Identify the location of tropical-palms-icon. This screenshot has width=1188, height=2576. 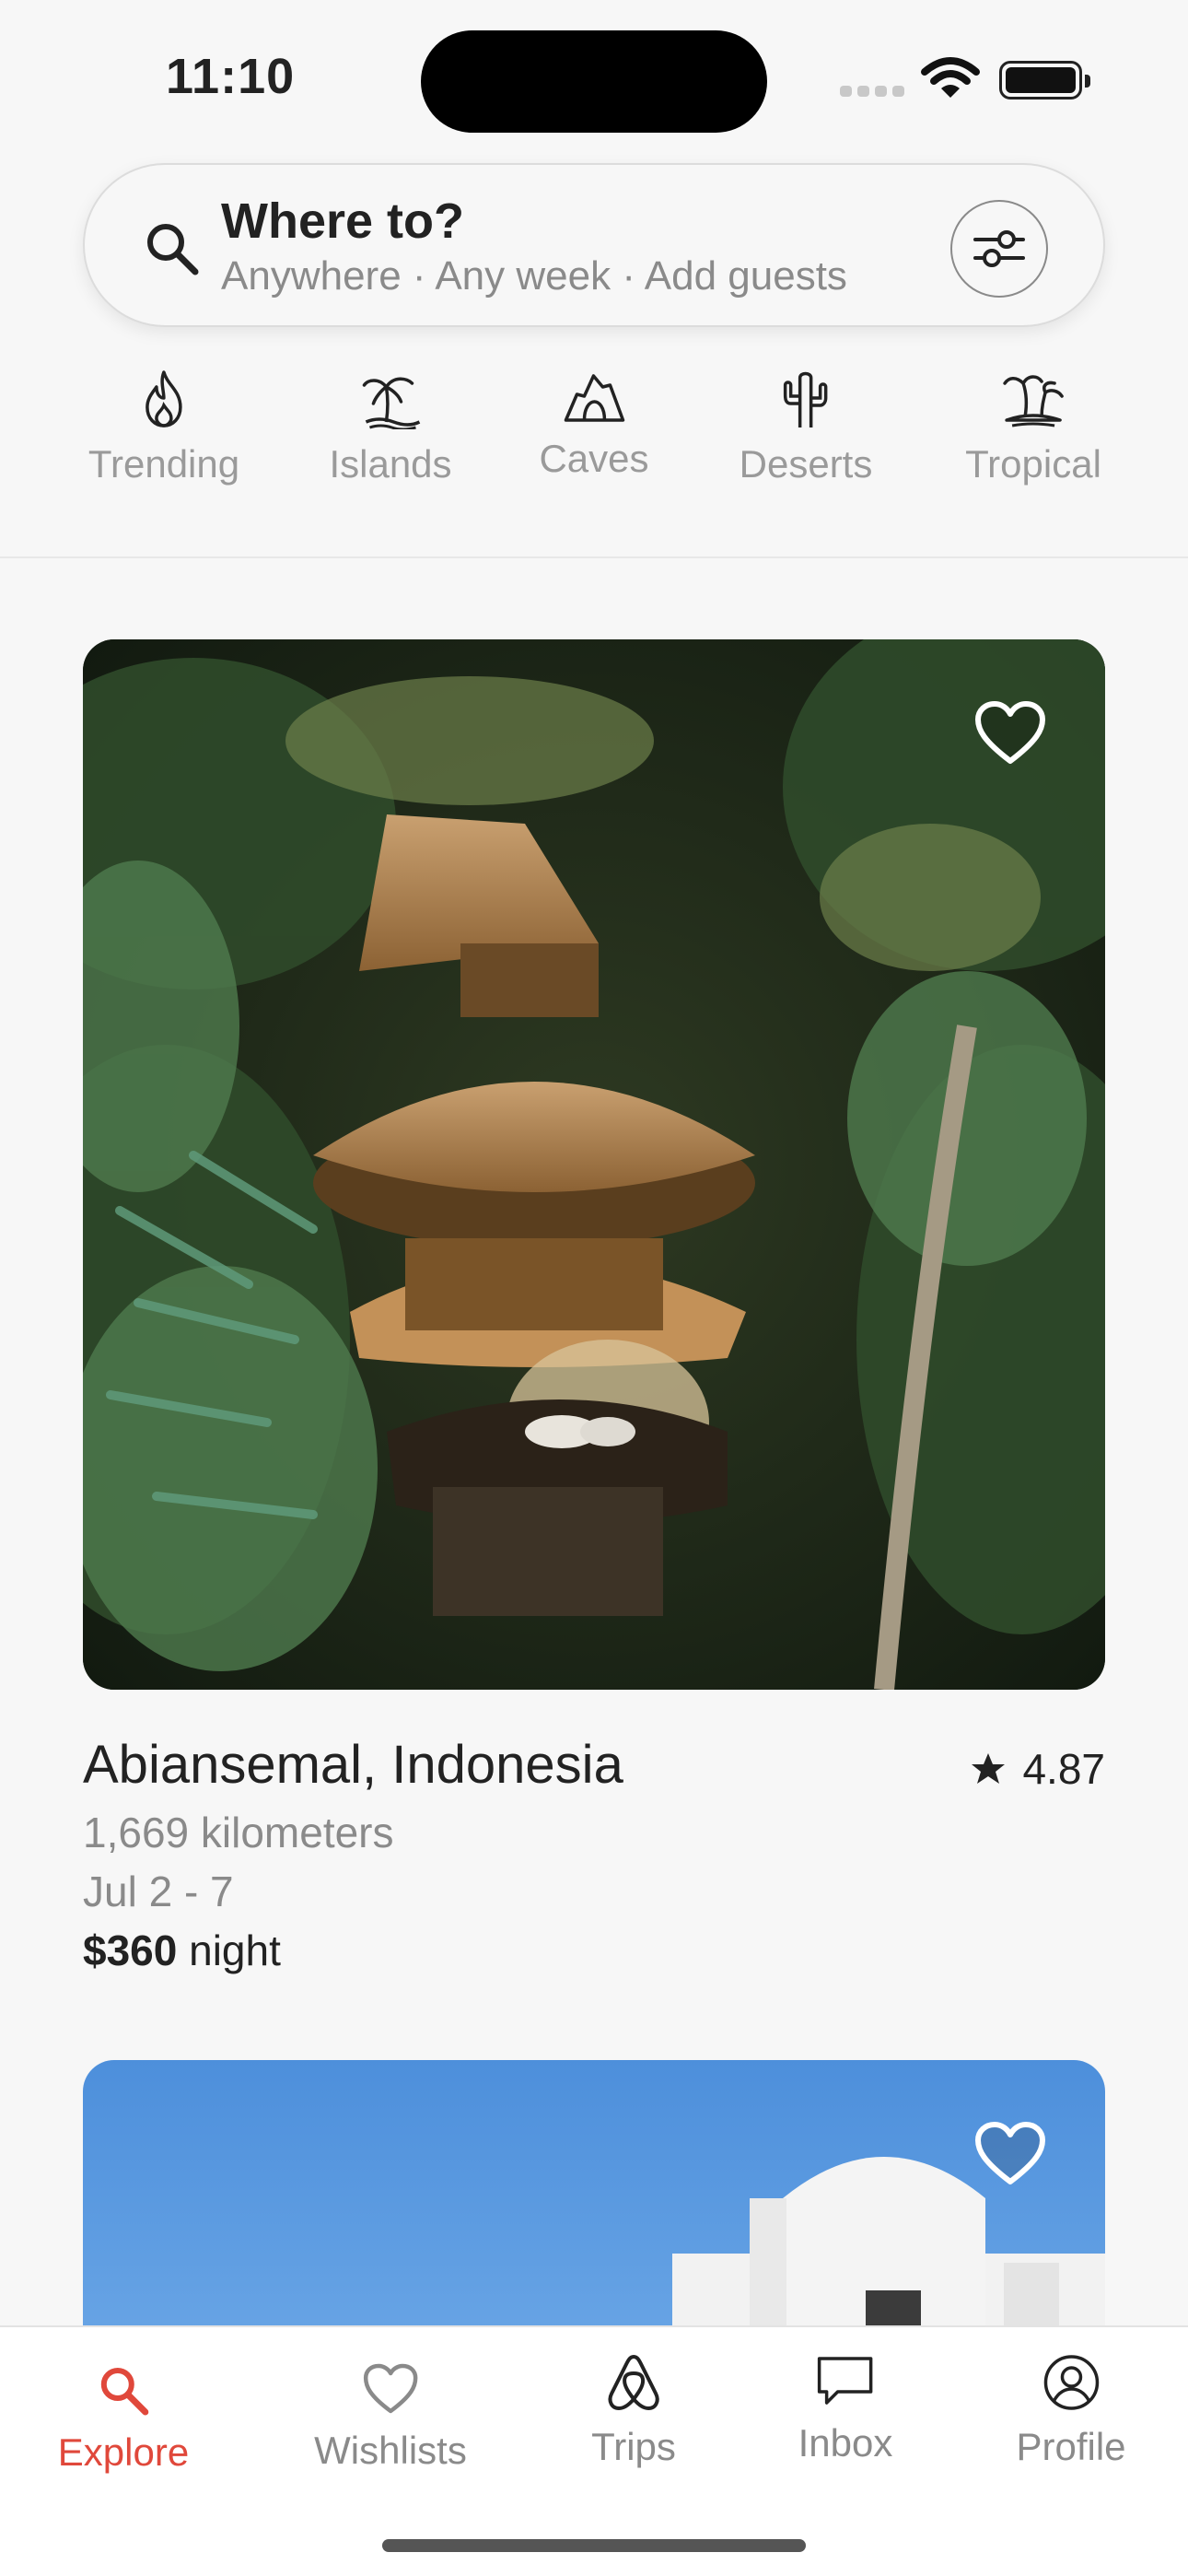
(1033, 401).